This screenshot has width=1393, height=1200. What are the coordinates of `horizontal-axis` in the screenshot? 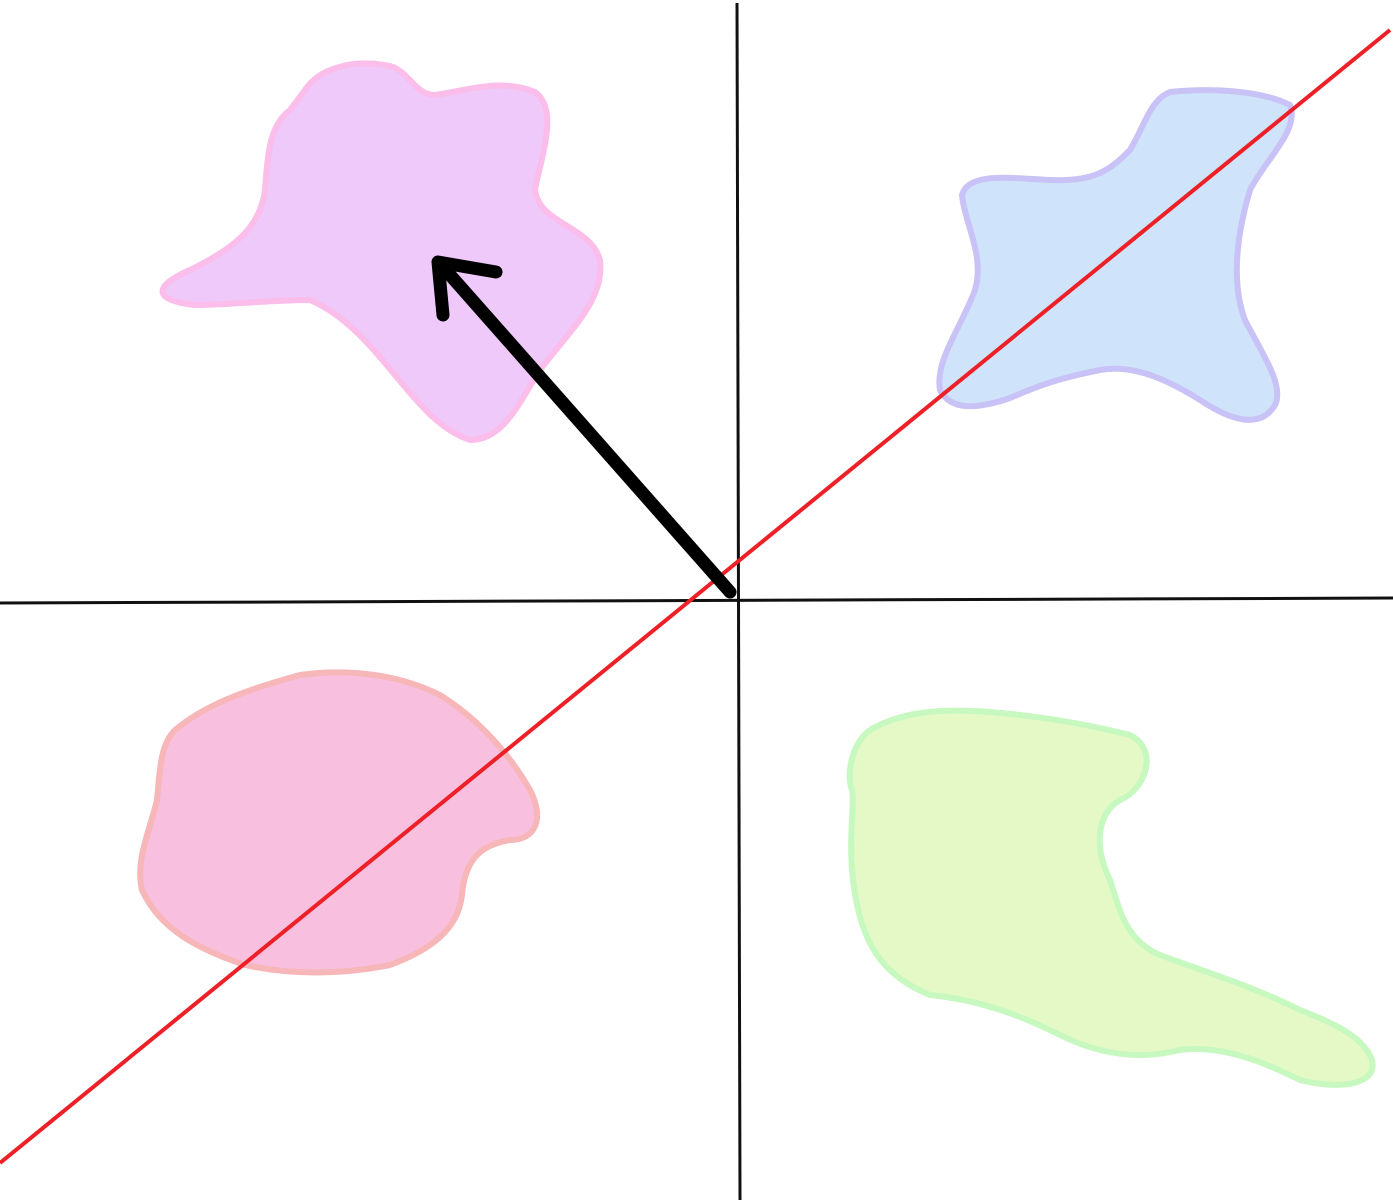 It's located at (696, 600).